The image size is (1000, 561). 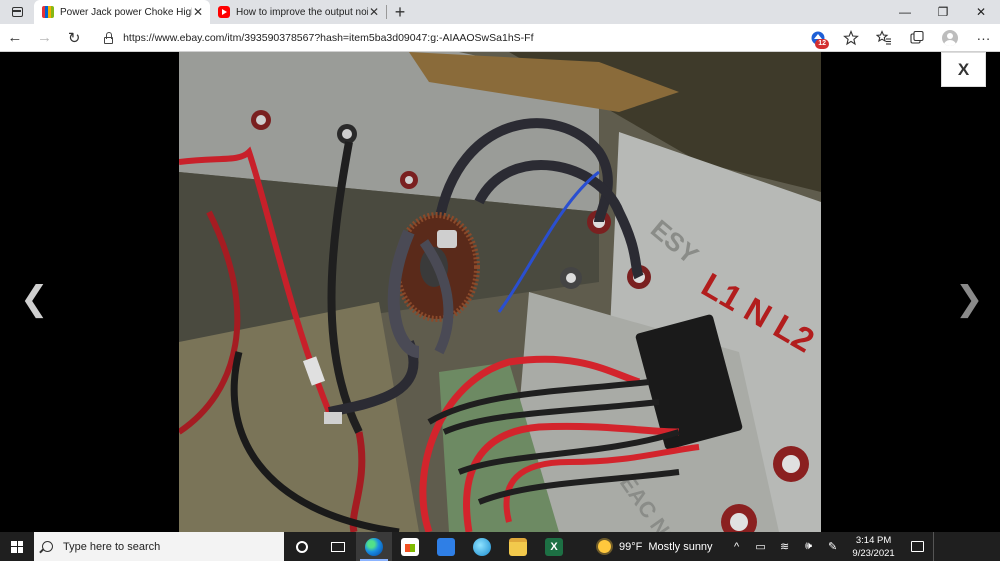 What do you see at coordinates (833, 546) in the screenshot?
I see `pen-icon: ✎` at bounding box center [833, 546].